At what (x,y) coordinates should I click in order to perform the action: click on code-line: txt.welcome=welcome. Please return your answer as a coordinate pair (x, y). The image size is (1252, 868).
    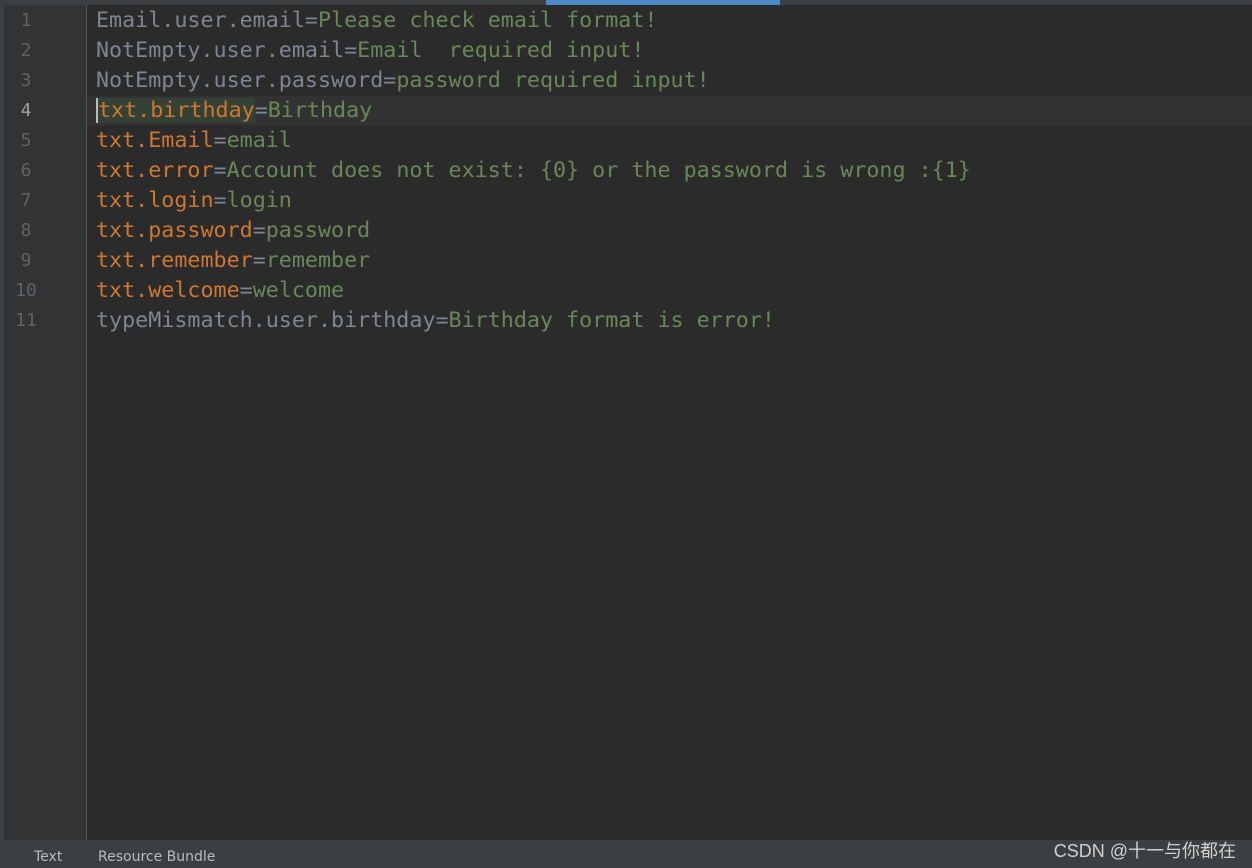
    Looking at the image, I should click on (220, 291).